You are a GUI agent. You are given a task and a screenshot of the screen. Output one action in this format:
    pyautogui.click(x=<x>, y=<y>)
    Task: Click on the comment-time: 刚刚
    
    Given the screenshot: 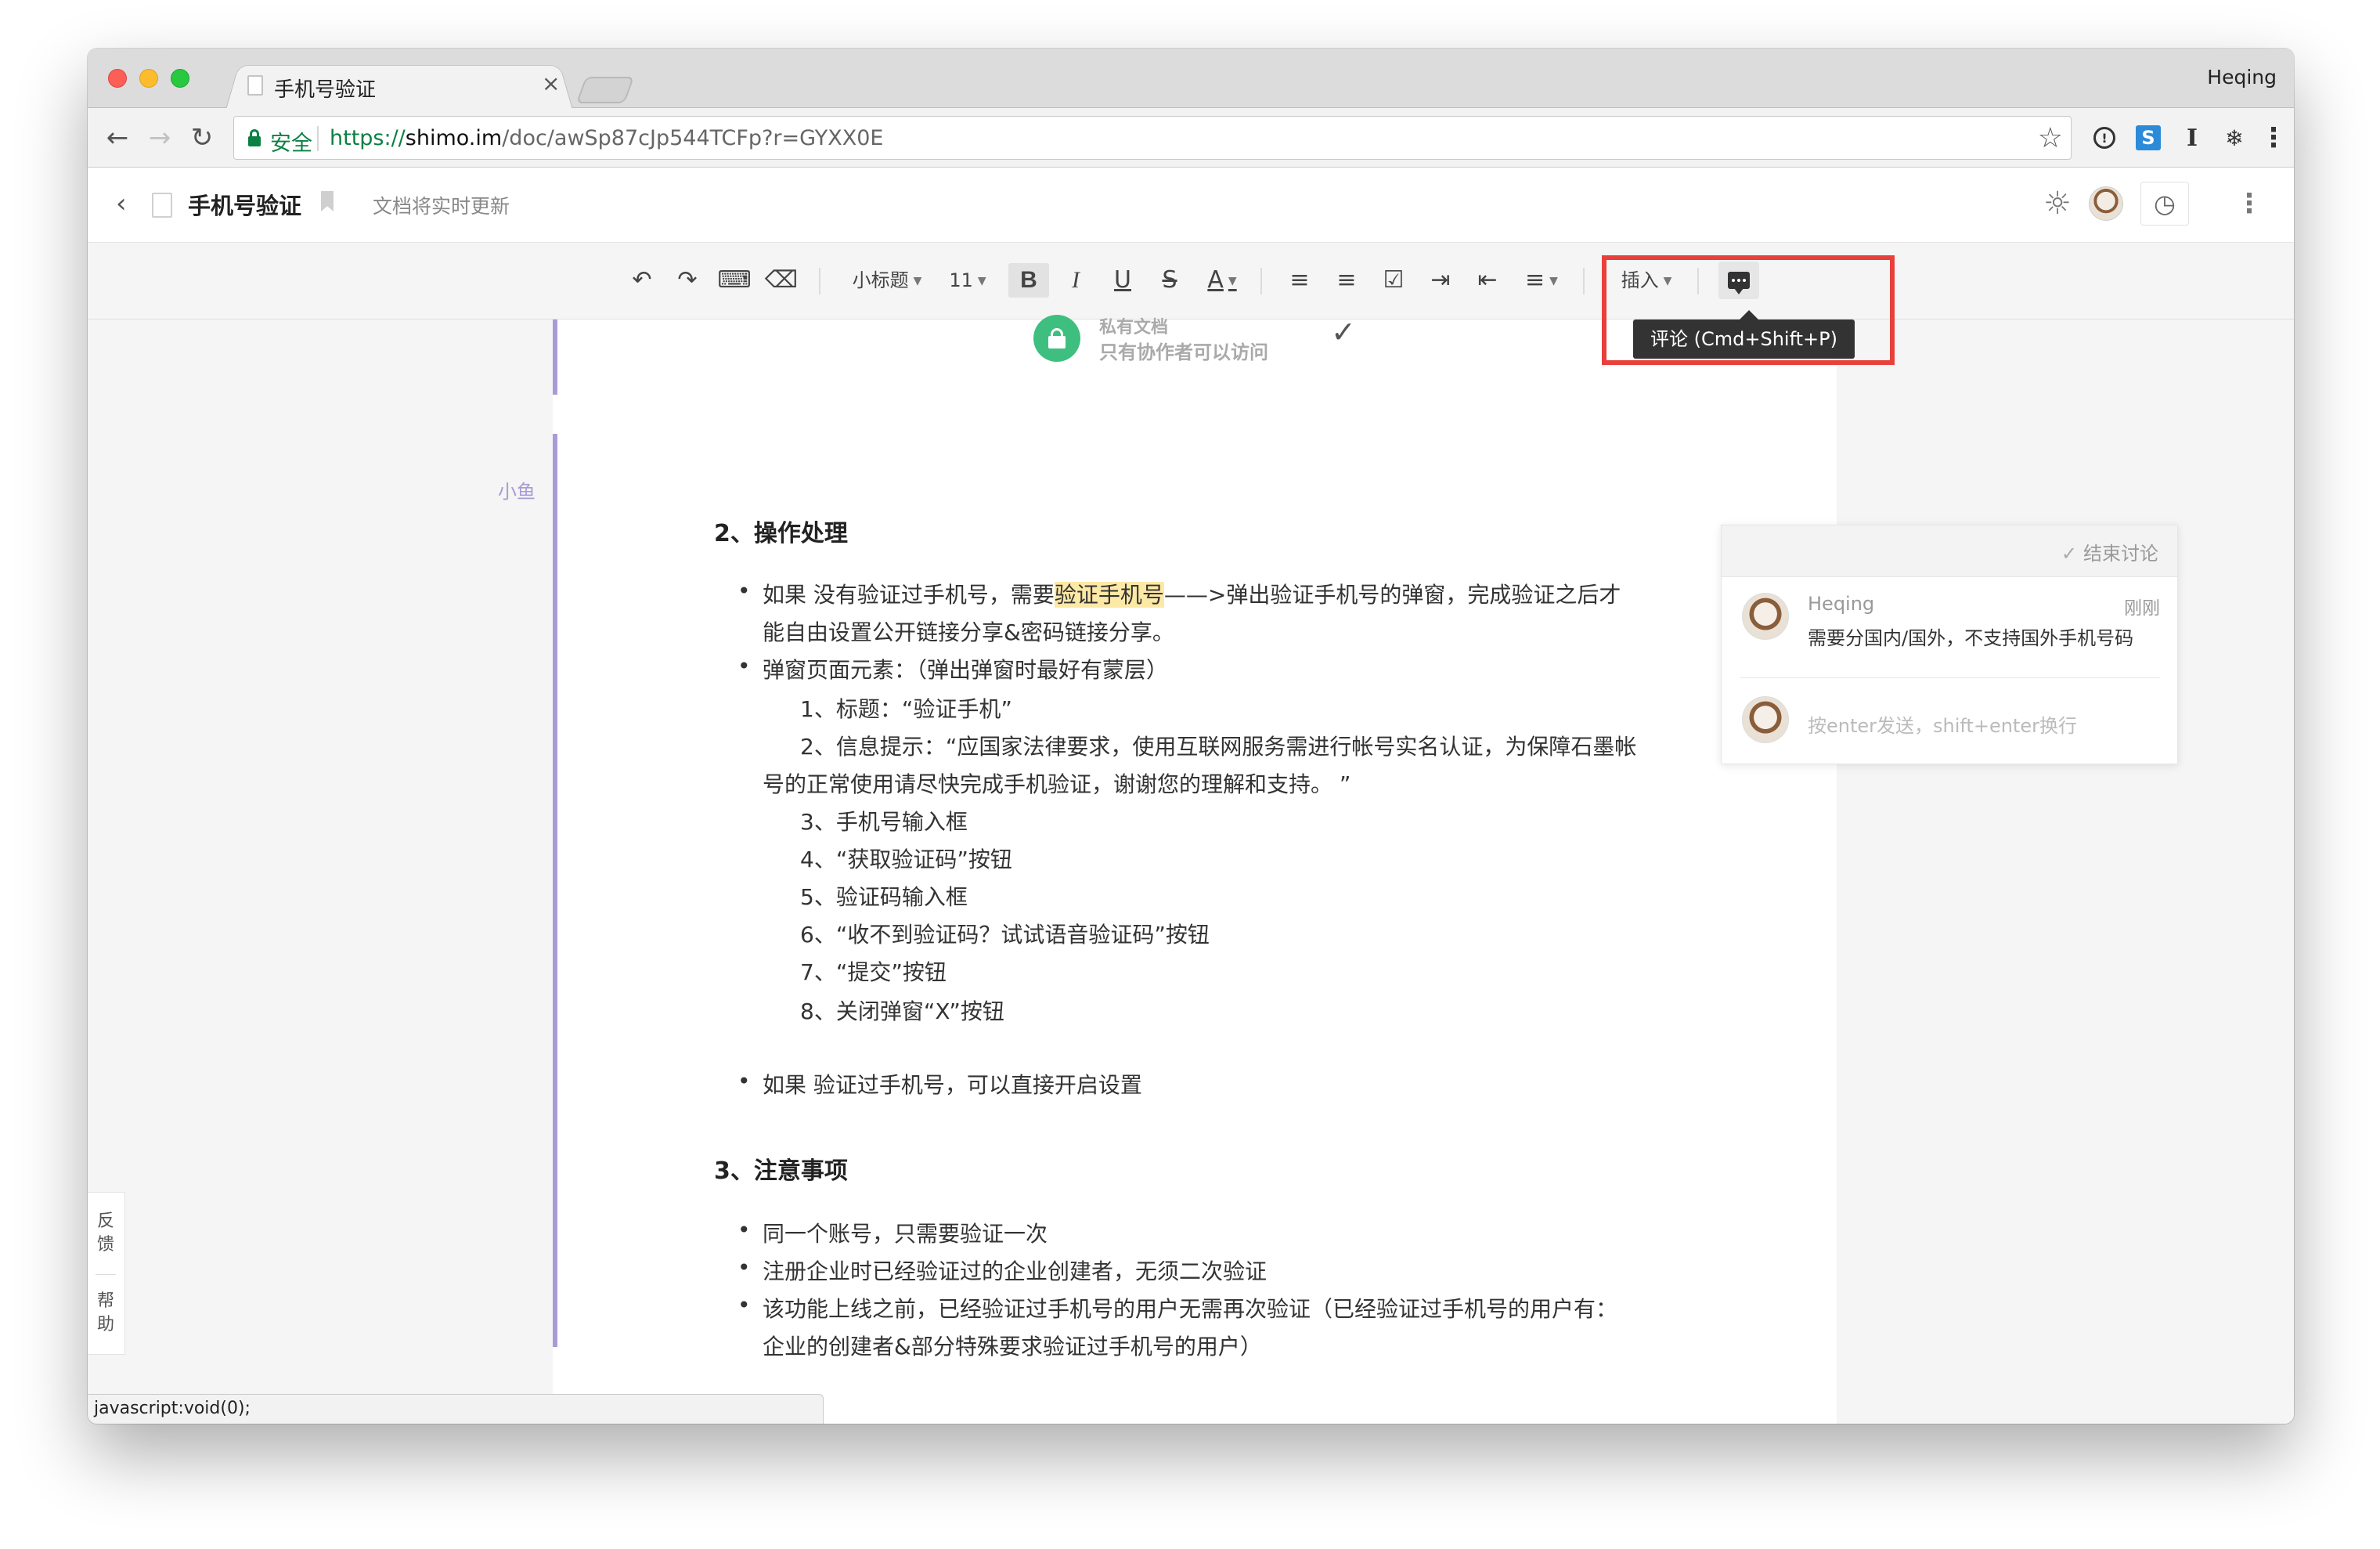 What is the action you would take?
    pyautogui.click(x=2142, y=608)
    